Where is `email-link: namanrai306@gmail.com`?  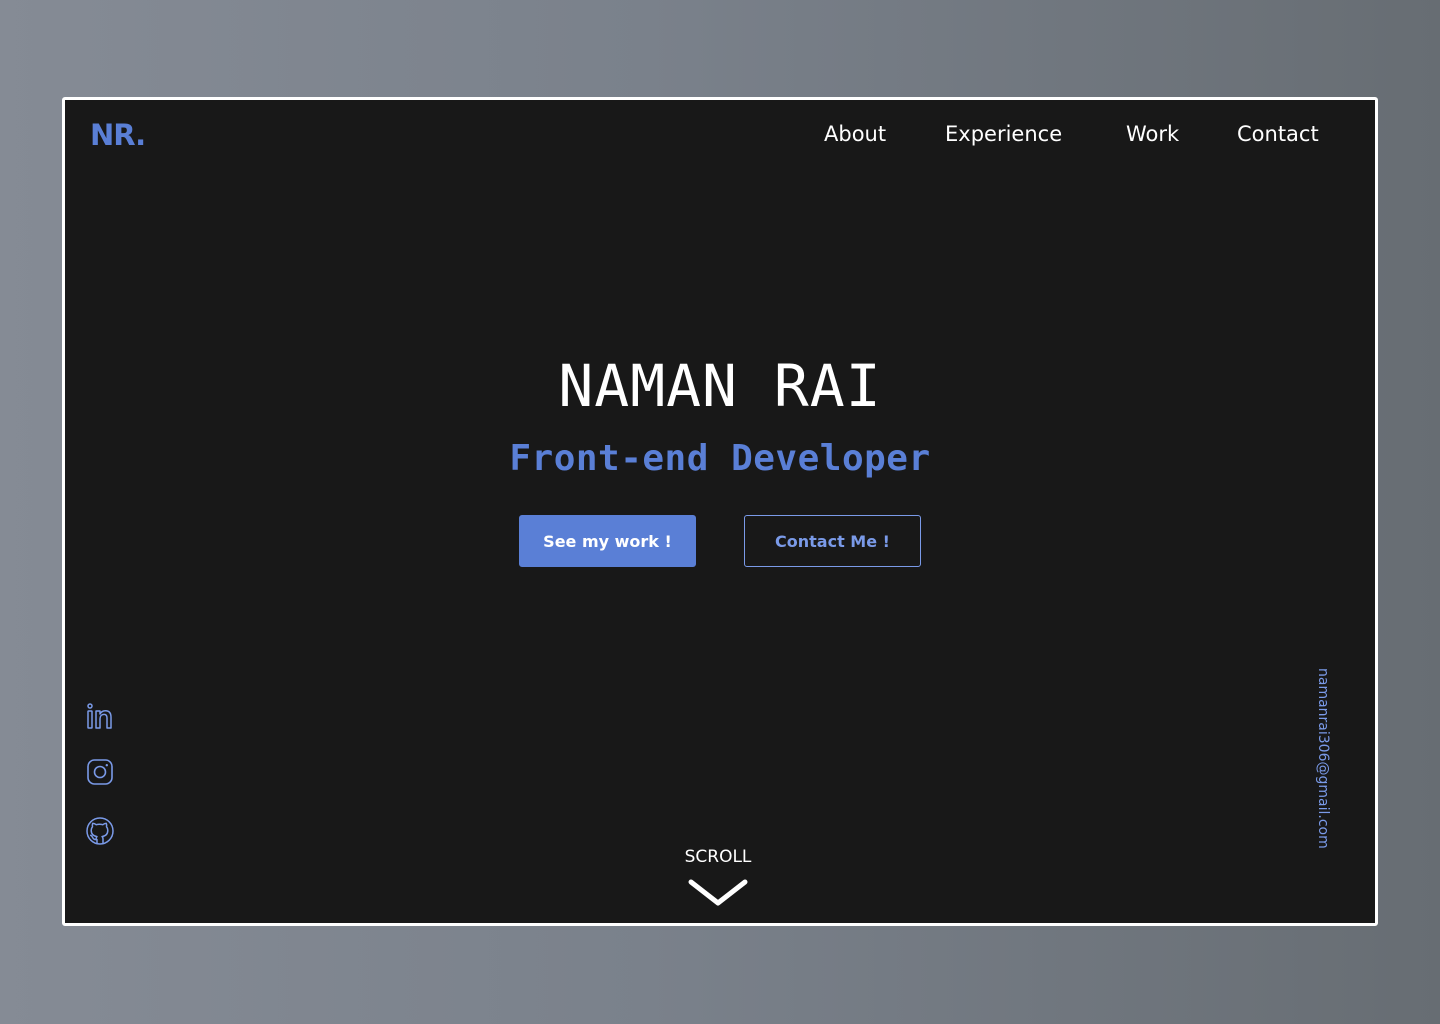
email-link: namanrai306@gmail.com is located at coordinates (1325, 765).